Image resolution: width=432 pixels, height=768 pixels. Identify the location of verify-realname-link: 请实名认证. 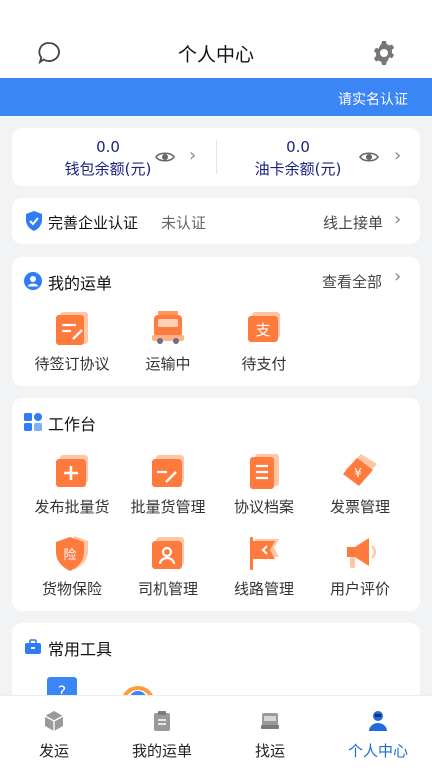
(373, 99).